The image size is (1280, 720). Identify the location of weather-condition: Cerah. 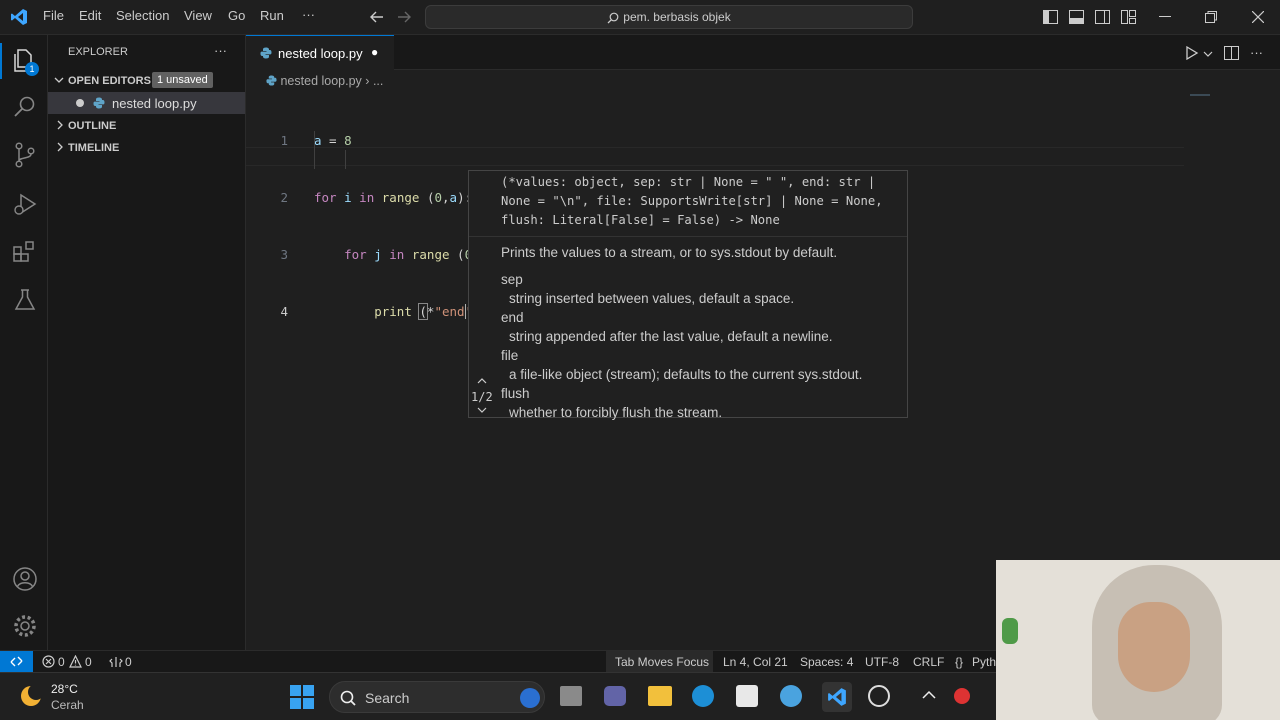
(67, 705).